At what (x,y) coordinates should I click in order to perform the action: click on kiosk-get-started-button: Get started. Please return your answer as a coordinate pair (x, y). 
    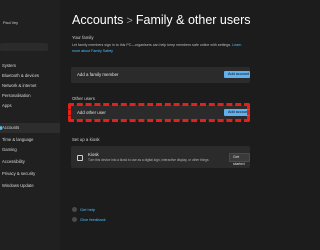
    Looking at the image, I should click on (239, 159).